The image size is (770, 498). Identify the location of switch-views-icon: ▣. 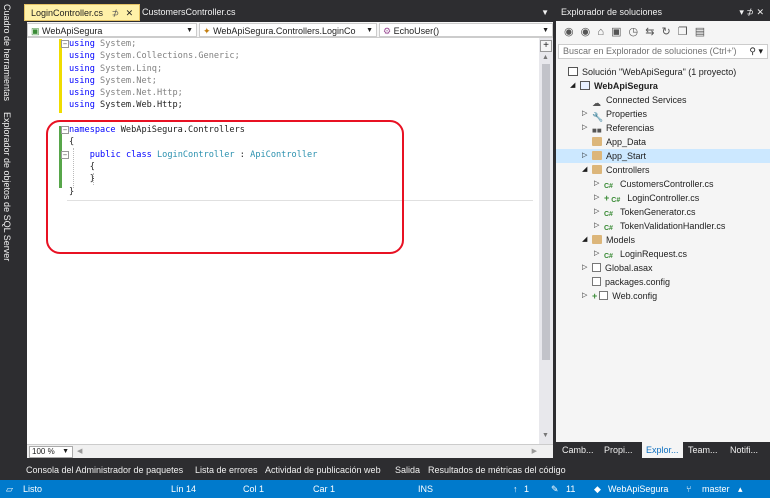
(617, 32).